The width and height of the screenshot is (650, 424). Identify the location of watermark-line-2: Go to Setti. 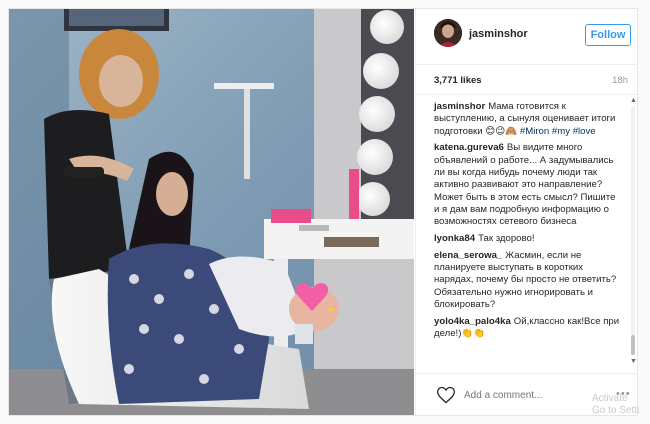
(616, 410).